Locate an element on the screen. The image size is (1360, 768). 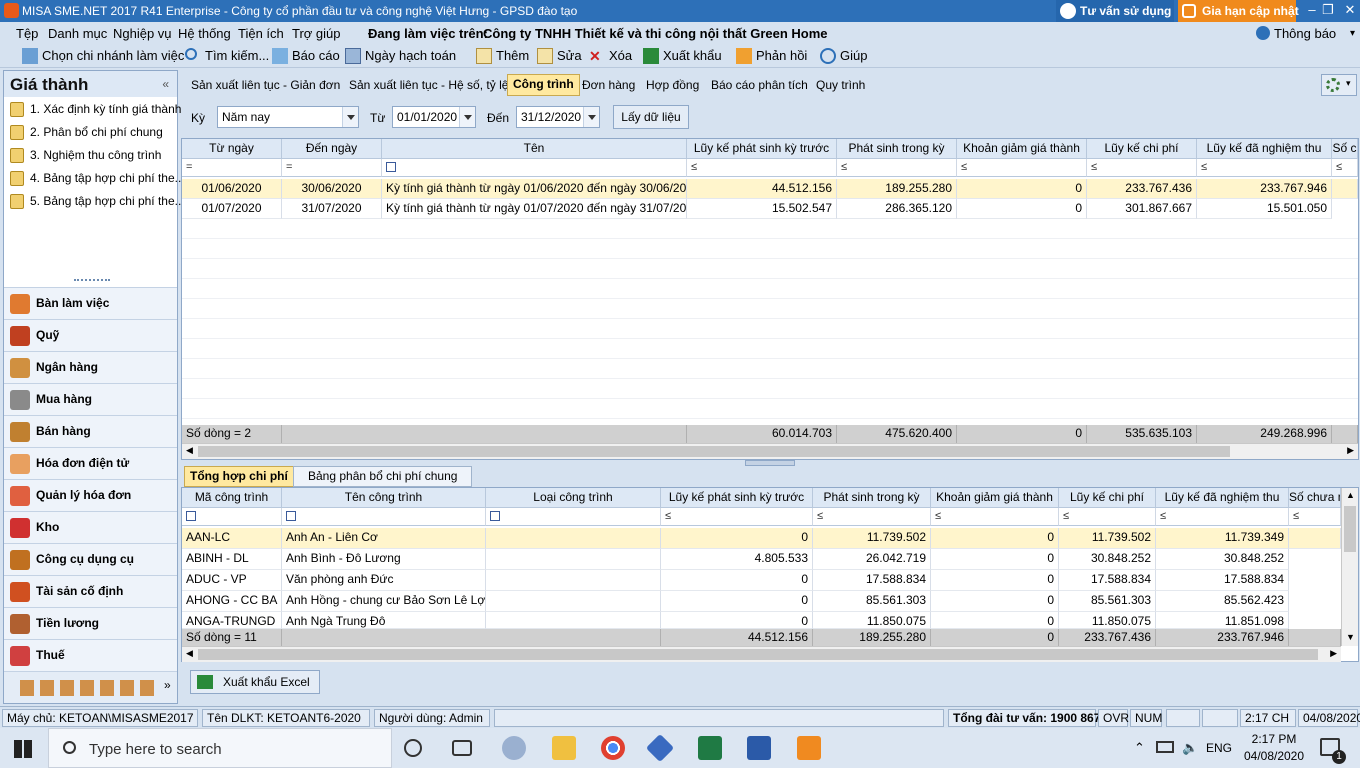
help-button: Giúp is located at coordinates (843, 56).